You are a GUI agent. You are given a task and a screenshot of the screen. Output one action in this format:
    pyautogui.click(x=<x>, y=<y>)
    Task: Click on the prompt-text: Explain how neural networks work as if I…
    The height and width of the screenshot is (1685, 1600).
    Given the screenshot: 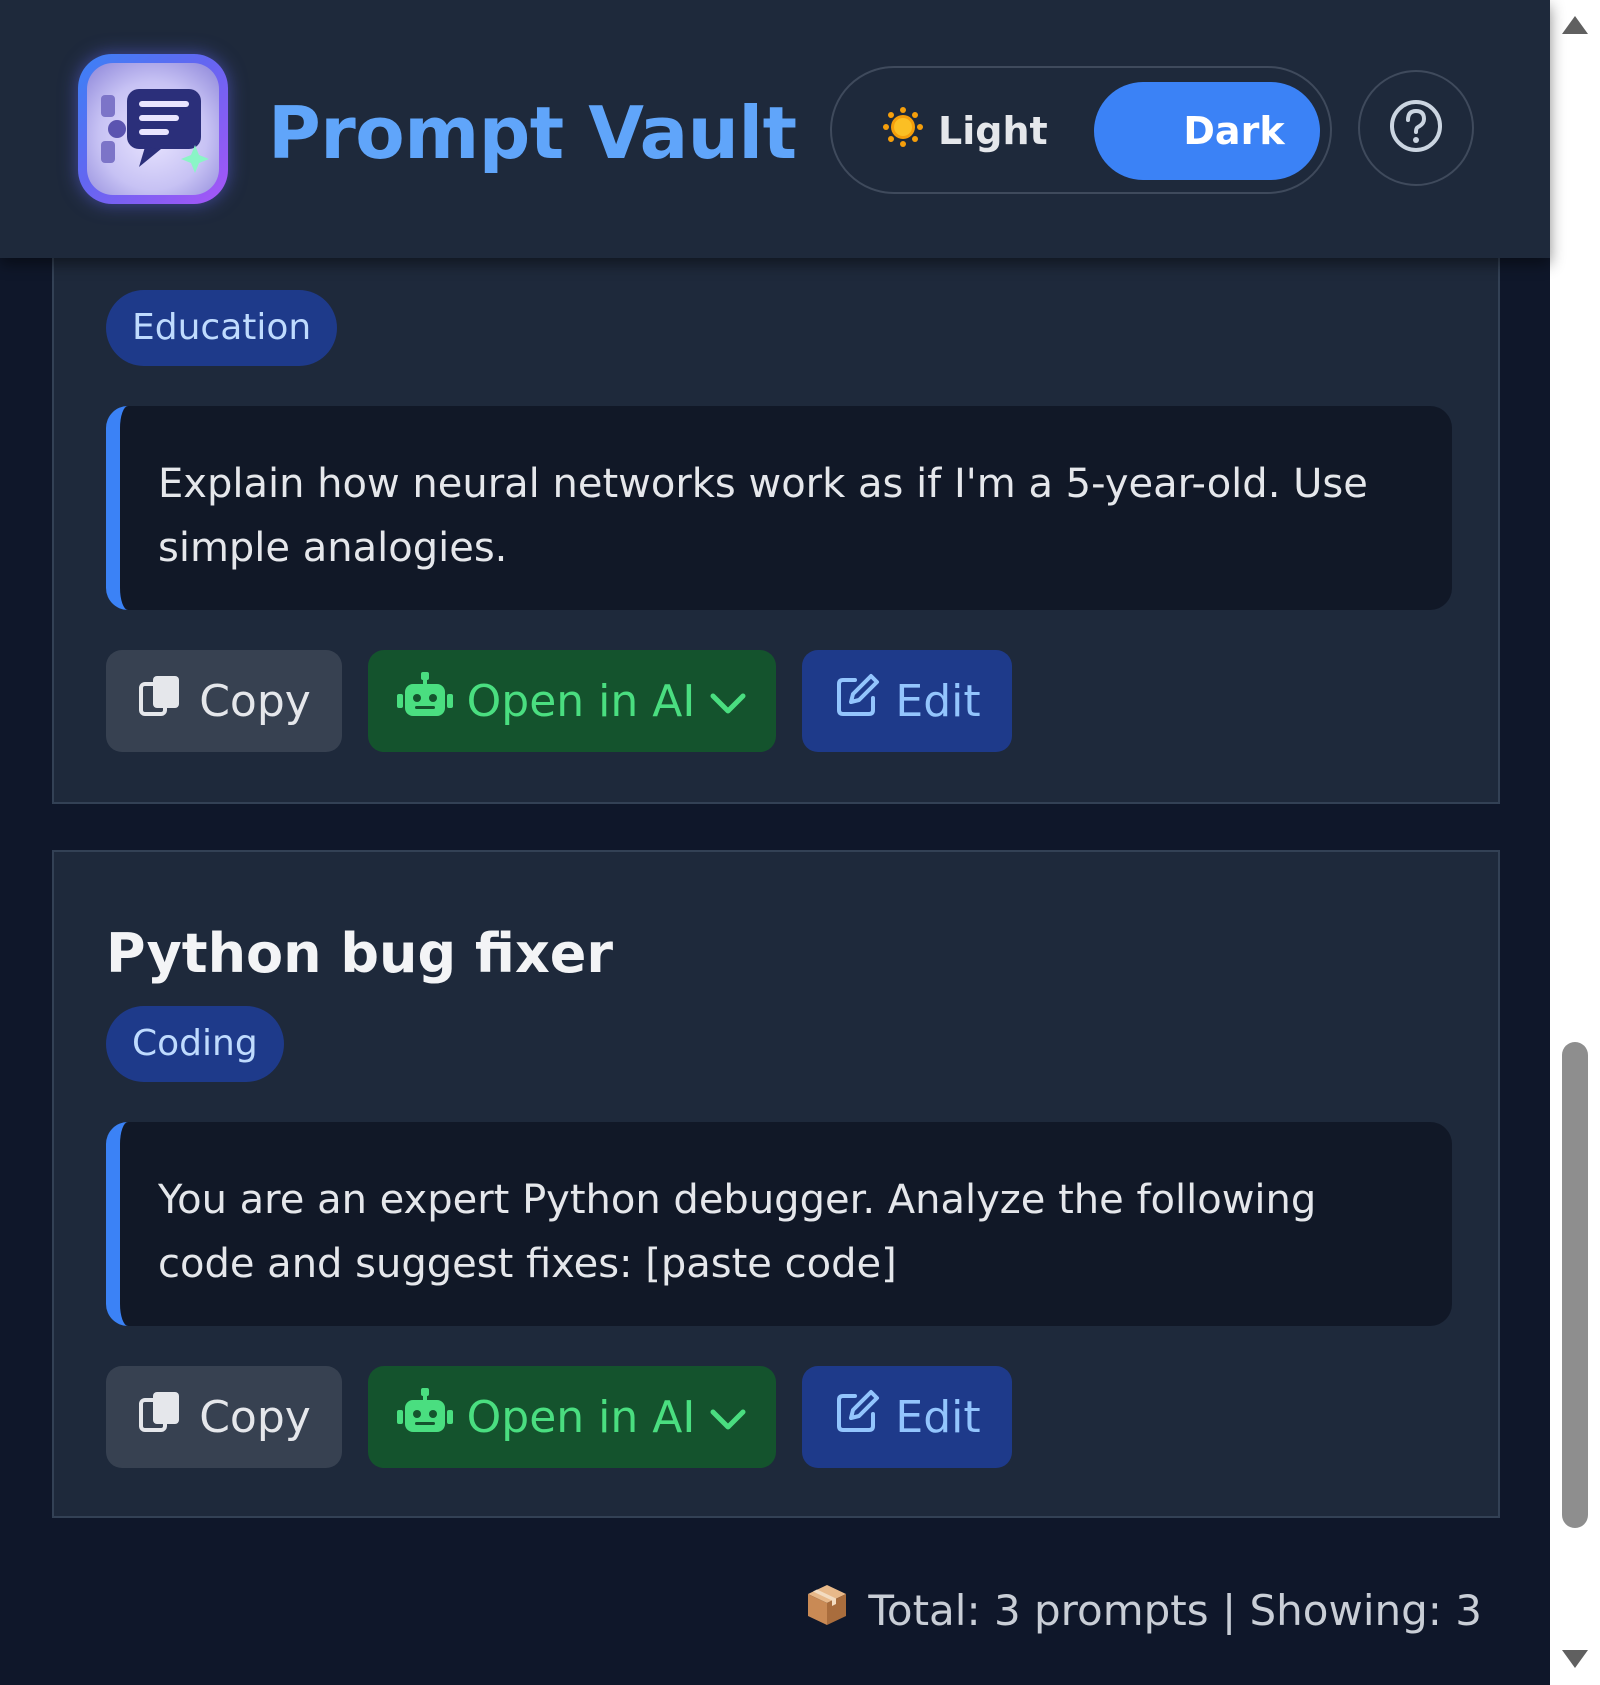 What is the action you would take?
    pyautogui.click(x=779, y=508)
    